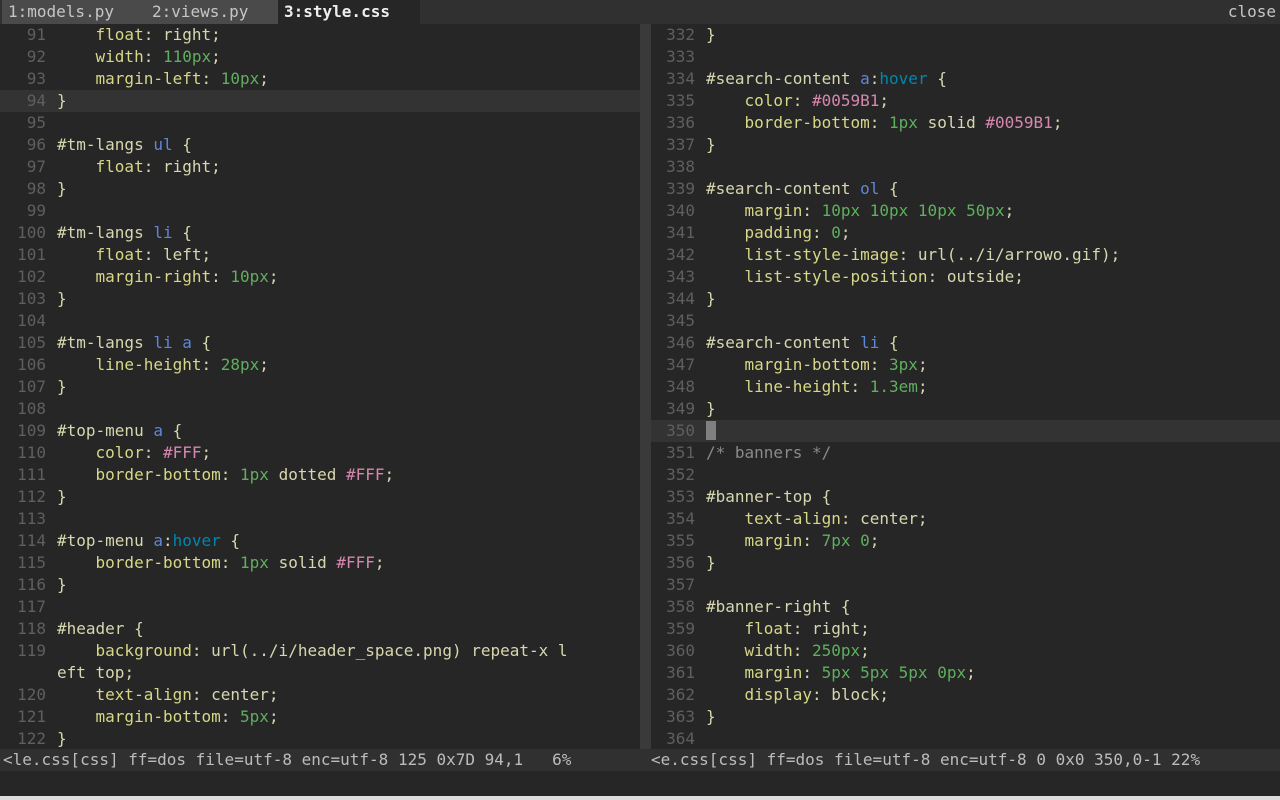 The width and height of the screenshot is (1280, 800). I want to click on code-line: 356}, so click(965, 563).